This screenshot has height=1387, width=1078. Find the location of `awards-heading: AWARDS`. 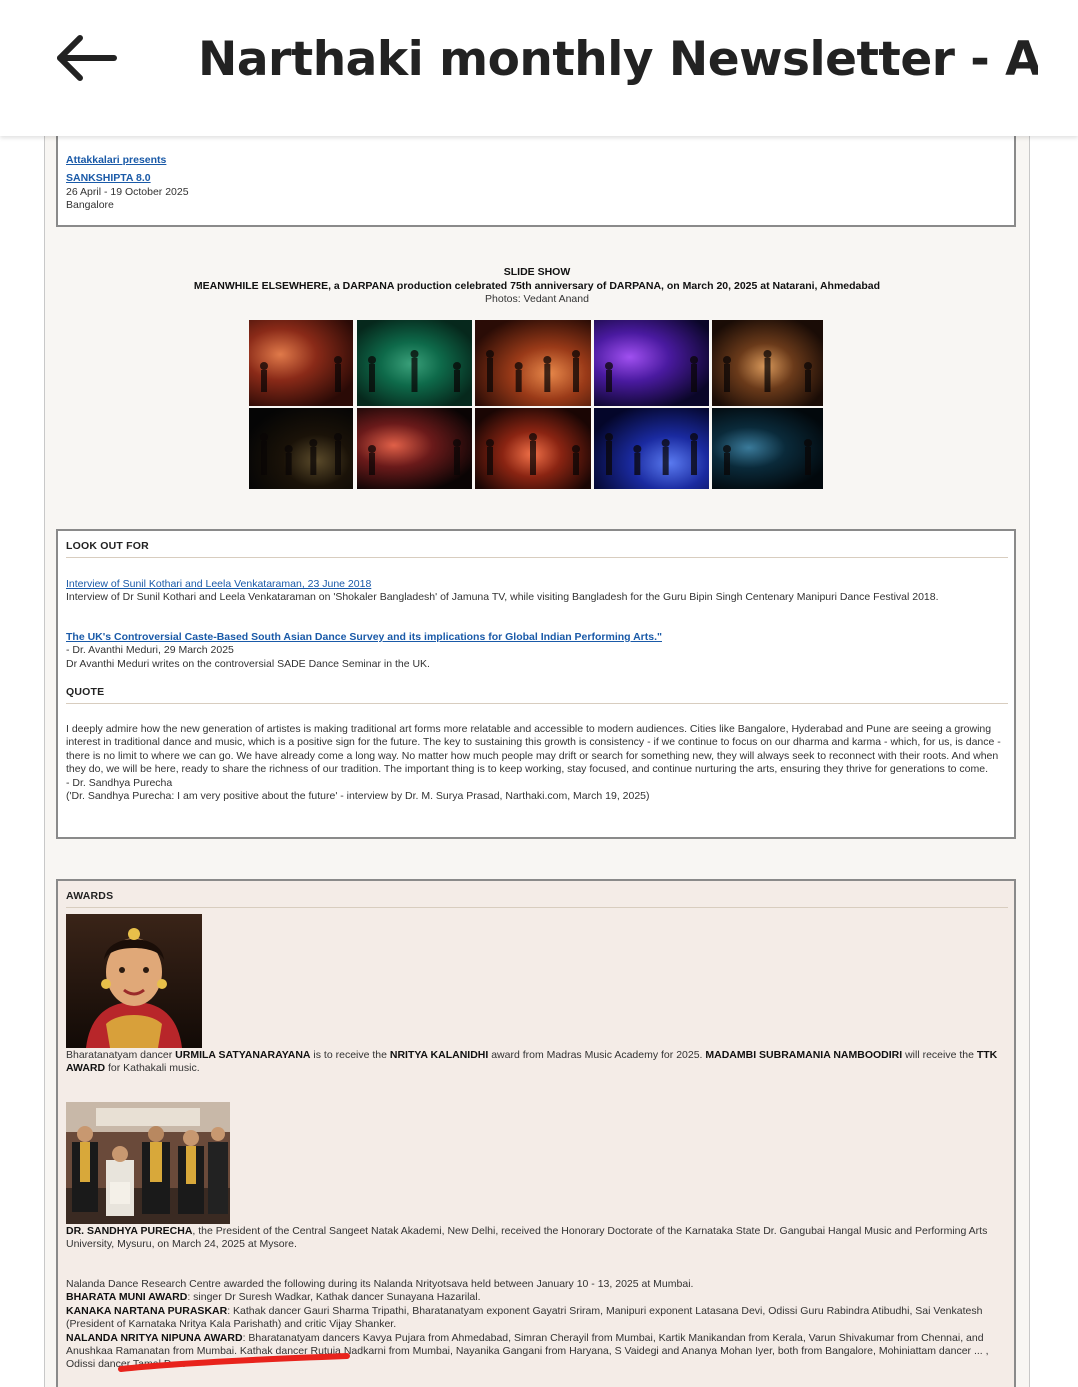

awards-heading: AWARDS is located at coordinates (90, 896).